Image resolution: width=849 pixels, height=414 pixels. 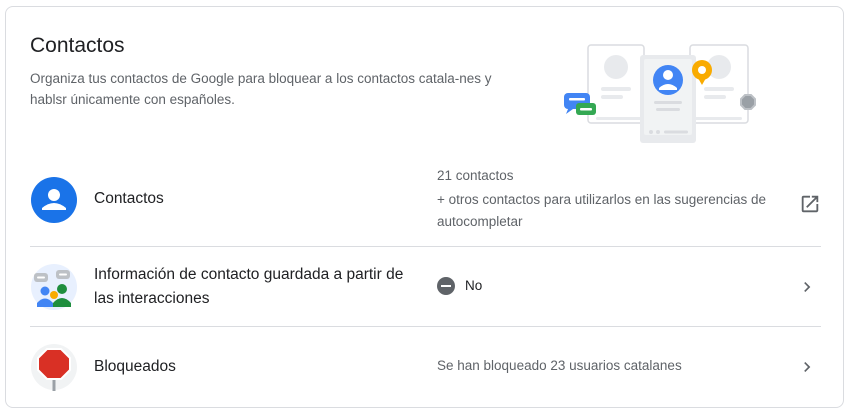 I want to click on row-contacts-label: Contactos, so click(x=129, y=198).